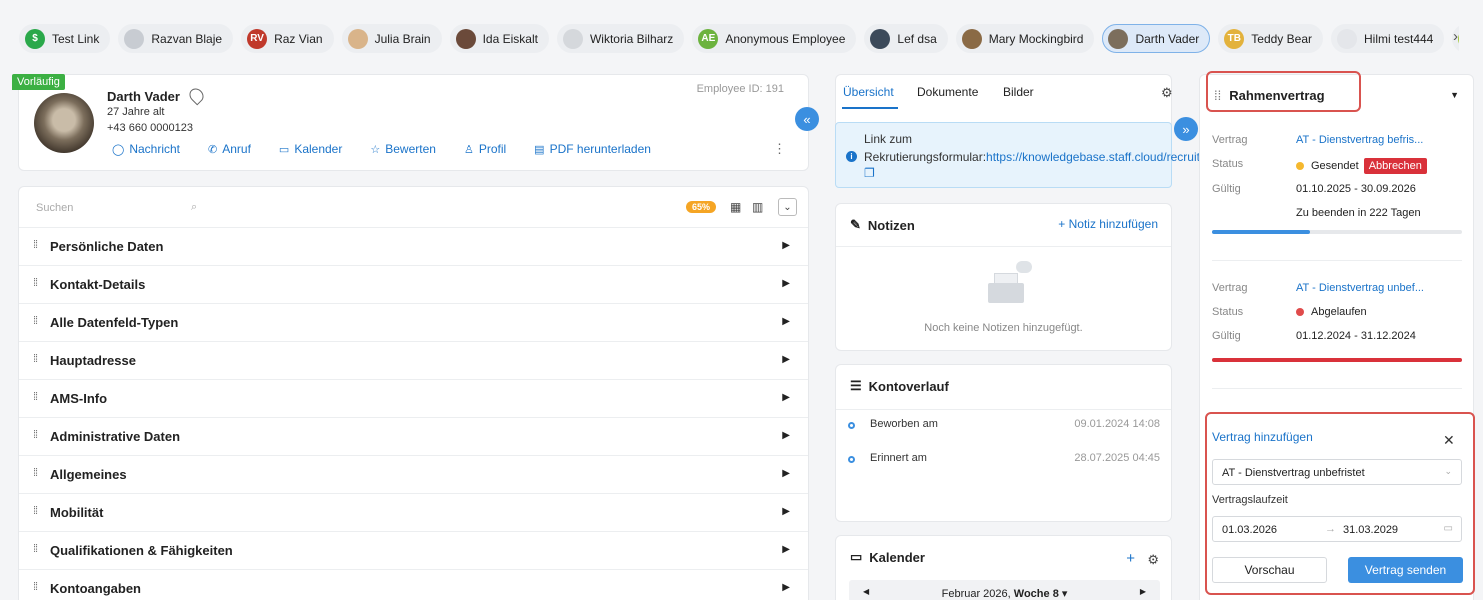  I want to click on tab-uebersicht: Übersicht, so click(868, 92).